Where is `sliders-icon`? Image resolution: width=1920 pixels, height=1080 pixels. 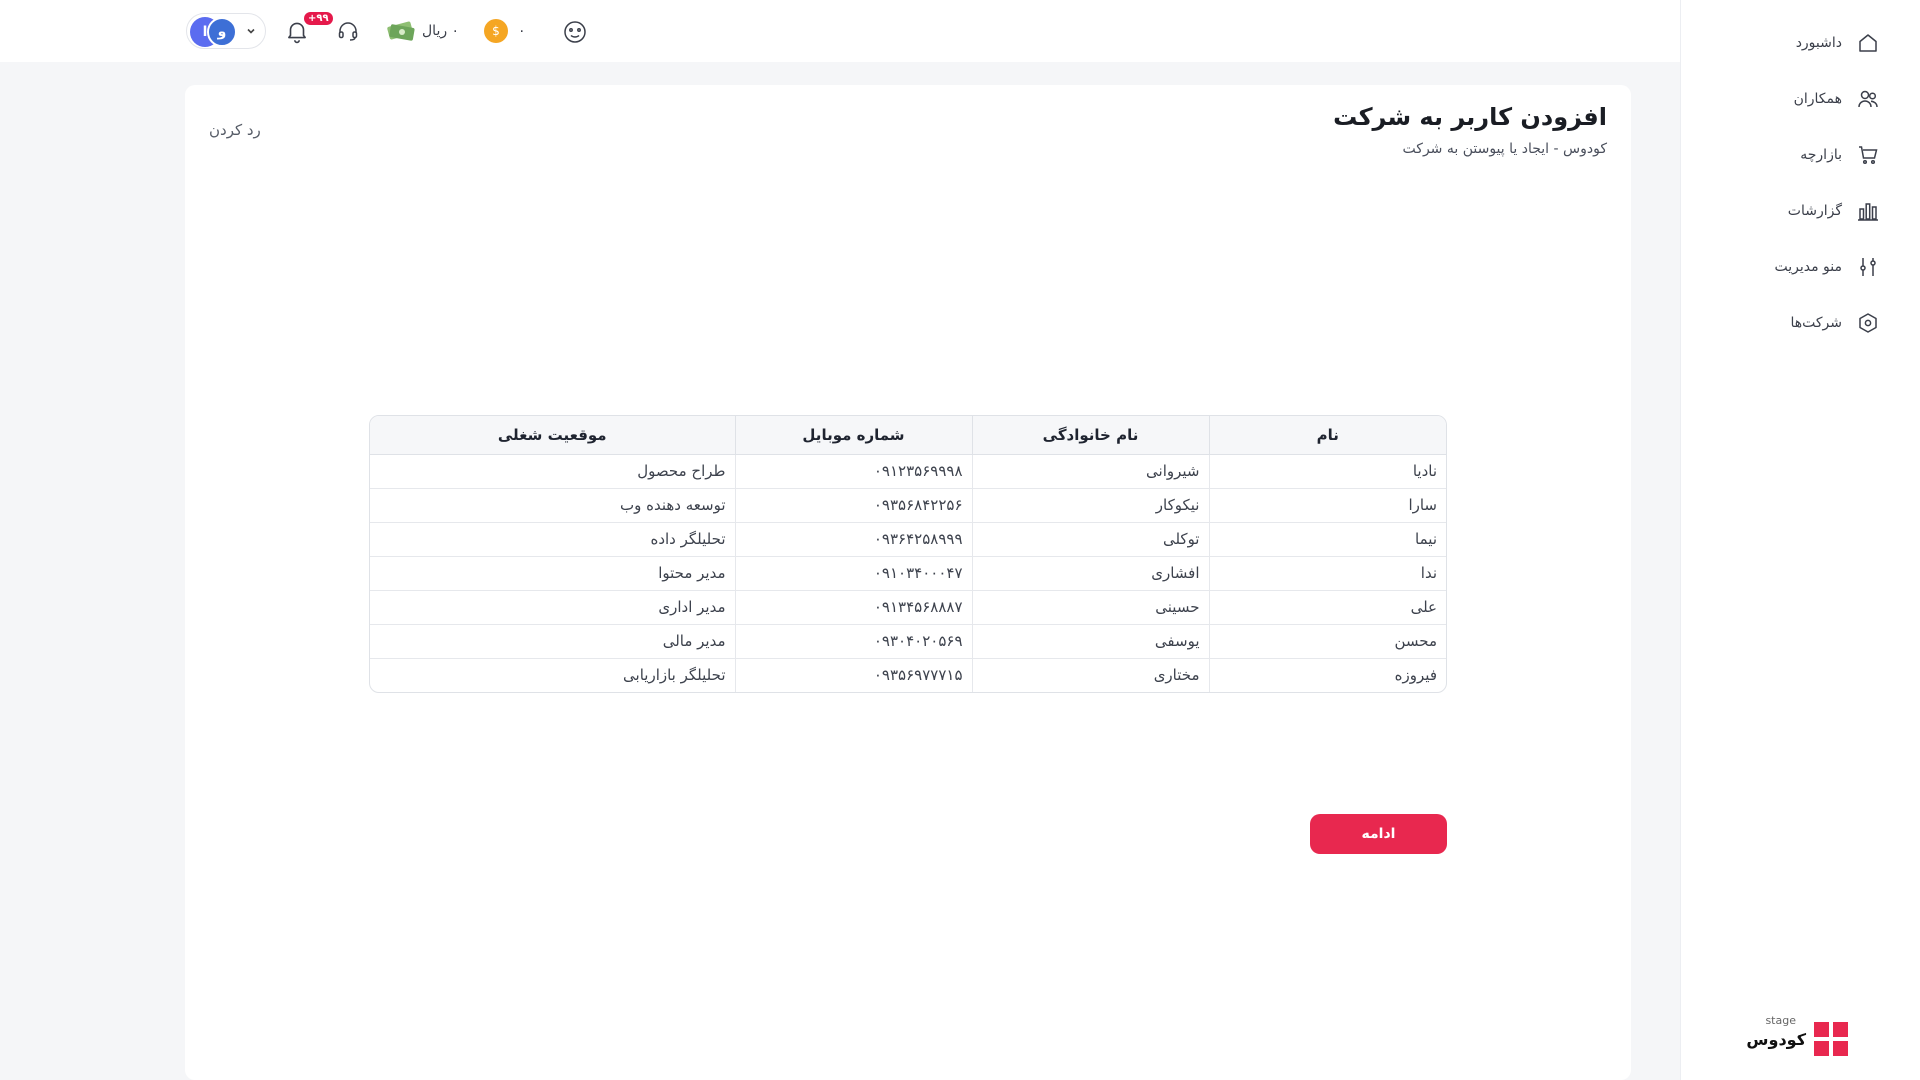
sliders-icon is located at coordinates (1868, 267).